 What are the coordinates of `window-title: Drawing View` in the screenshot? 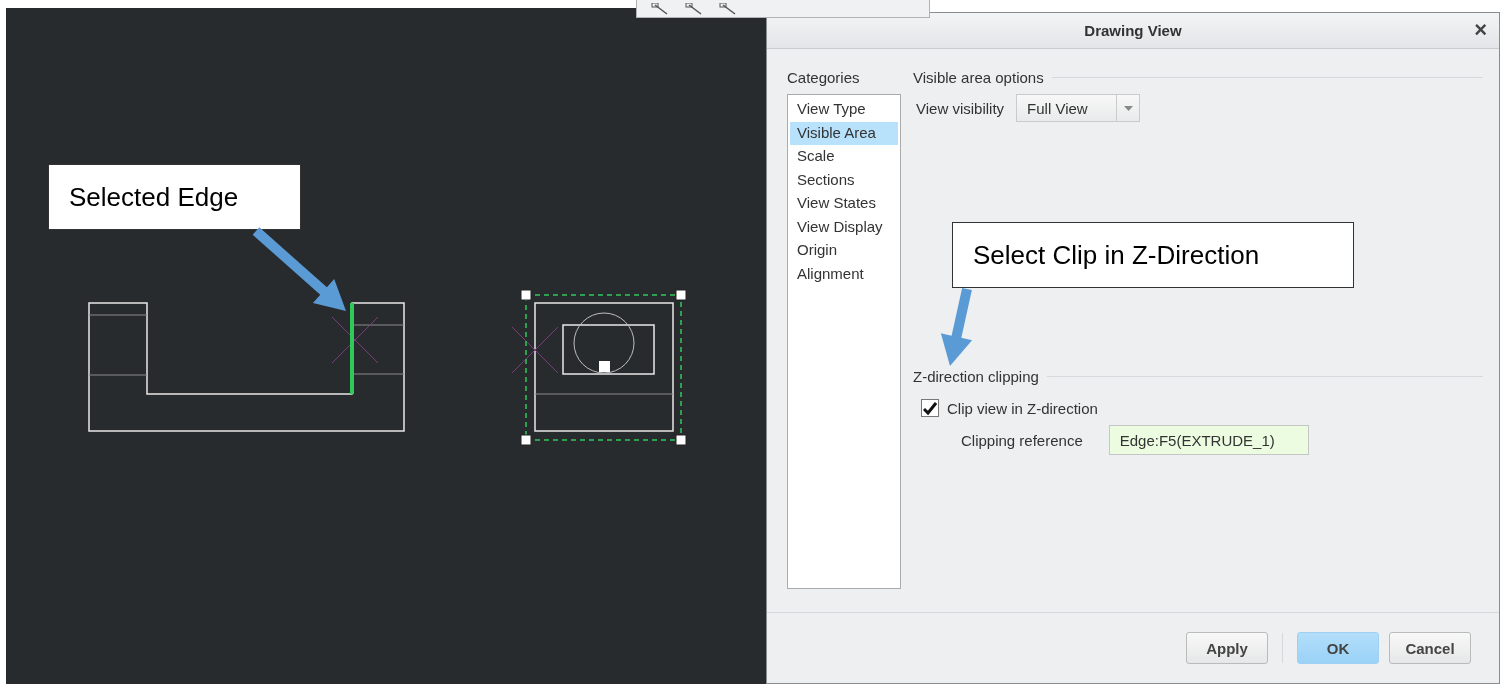 It's located at (1133, 30).